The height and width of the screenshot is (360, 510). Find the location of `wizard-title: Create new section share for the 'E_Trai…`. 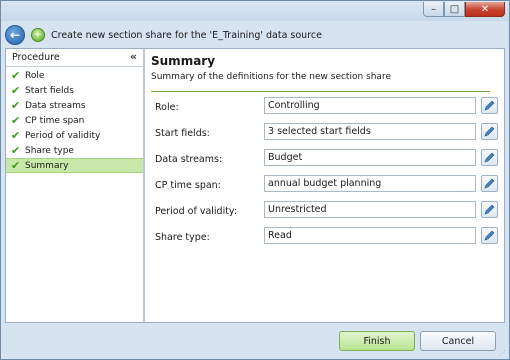

wizard-title: Create new section share for the 'E_Trai… is located at coordinates (186, 35).